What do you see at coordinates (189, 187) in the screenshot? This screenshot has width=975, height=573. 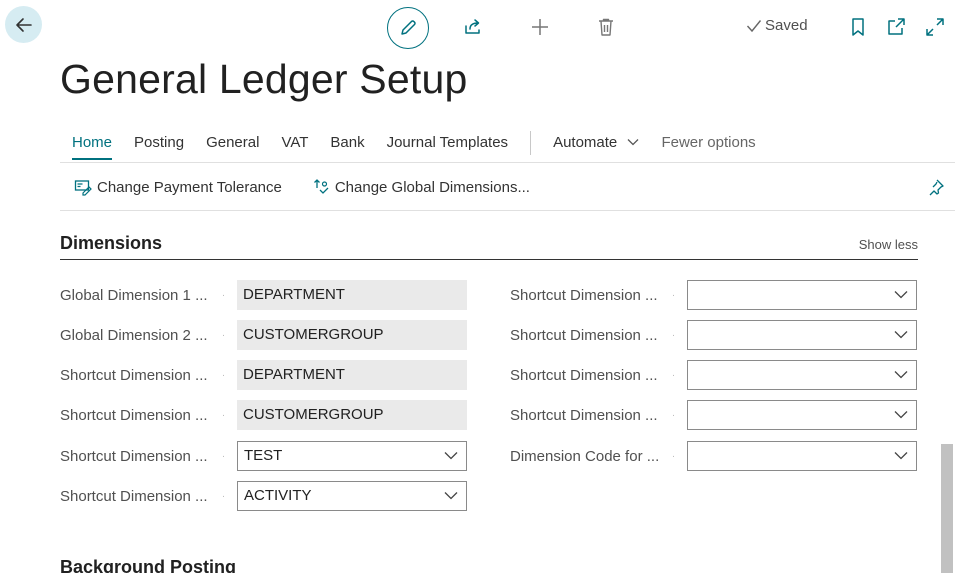 I see `change-payment-tolerance-label: Change Payment Tolerance` at bounding box center [189, 187].